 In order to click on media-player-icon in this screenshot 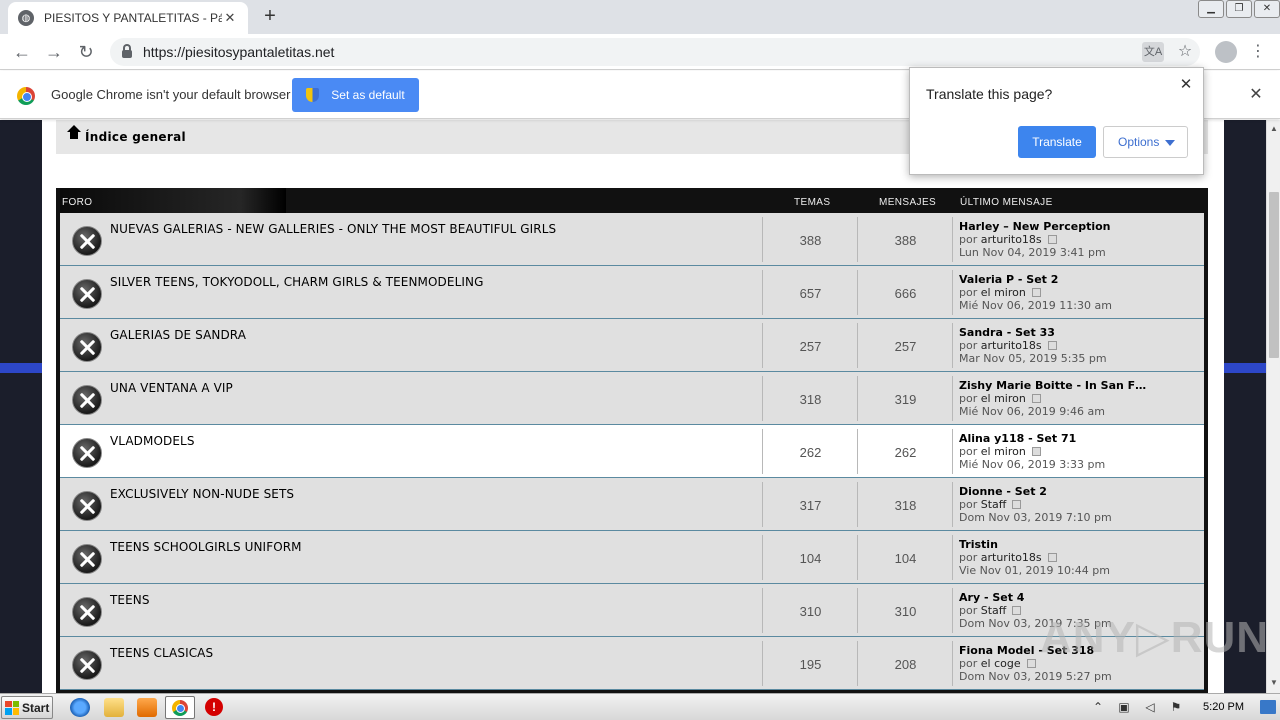, I will do `click(147, 707)`.